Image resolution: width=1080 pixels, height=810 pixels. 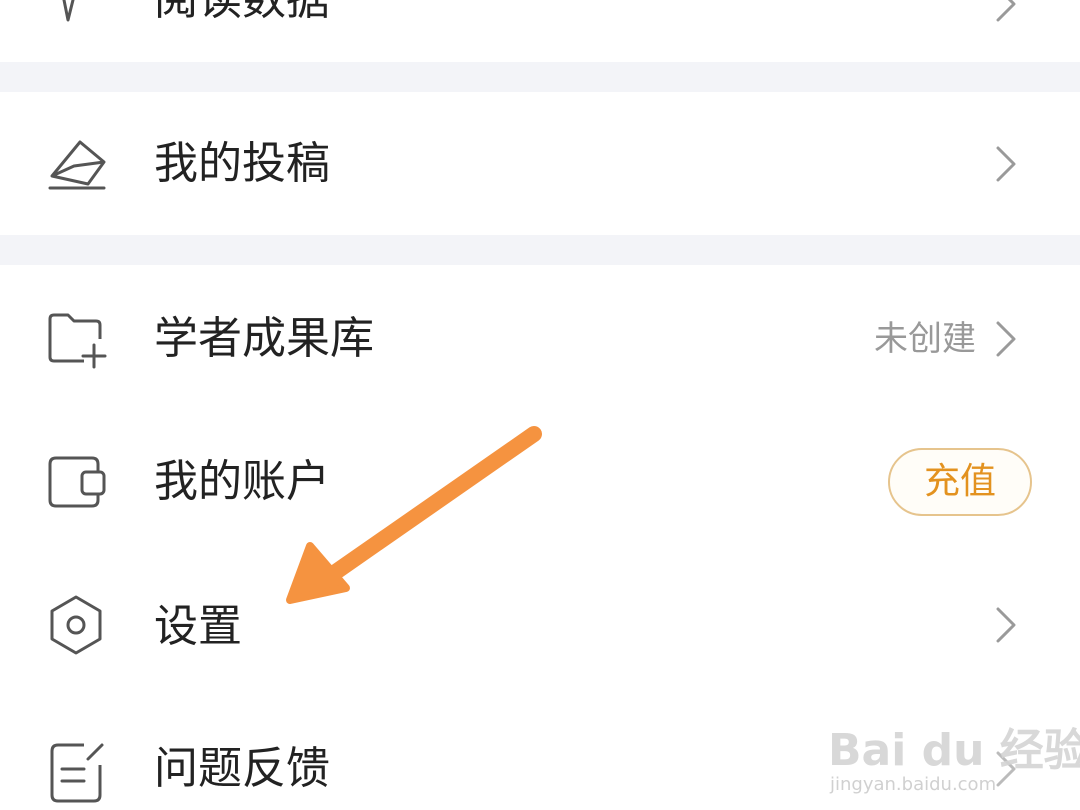 I want to click on menu-item-label: 学者成果库, so click(x=264, y=338).